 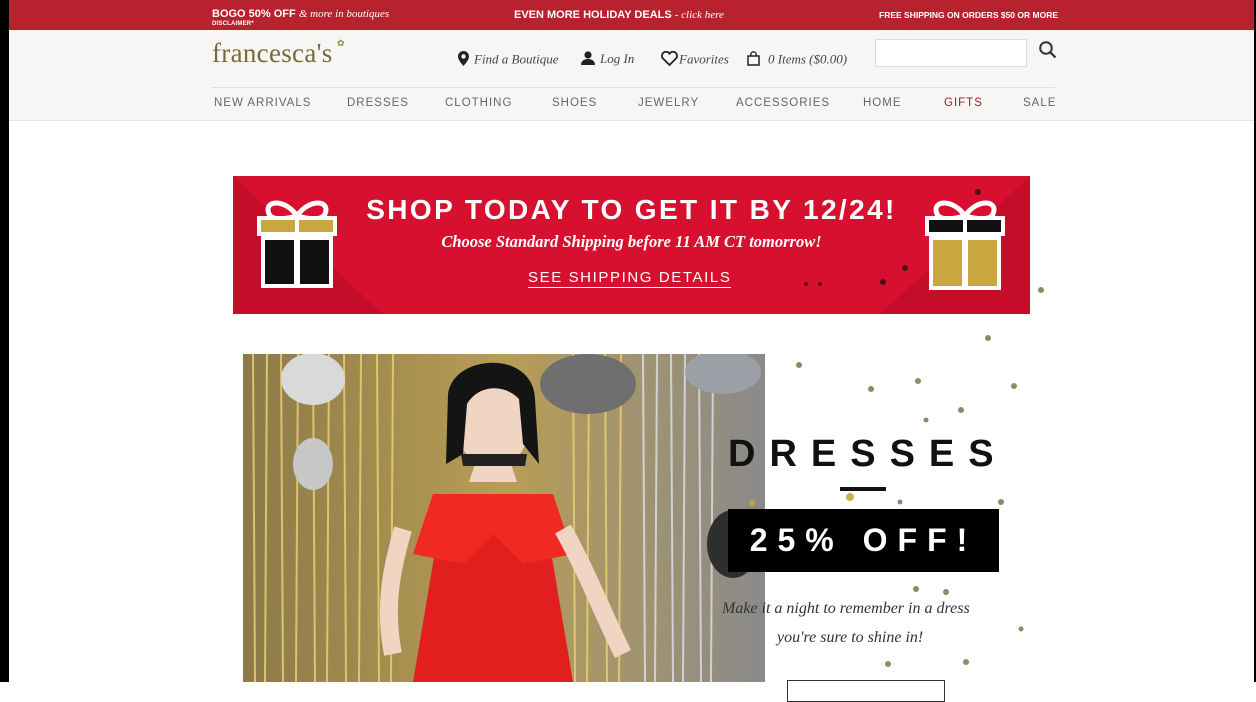 I want to click on nav-item-accessories: ACCESSORIES, so click(x=783, y=103).